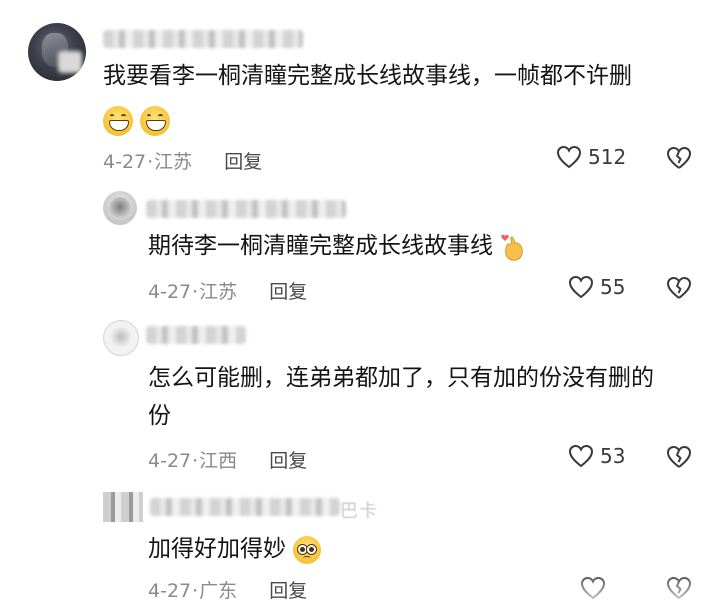 The width and height of the screenshot is (720, 610). Describe the element at coordinates (159, 416) in the screenshot. I see `comment-text-continued: 份` at that location.